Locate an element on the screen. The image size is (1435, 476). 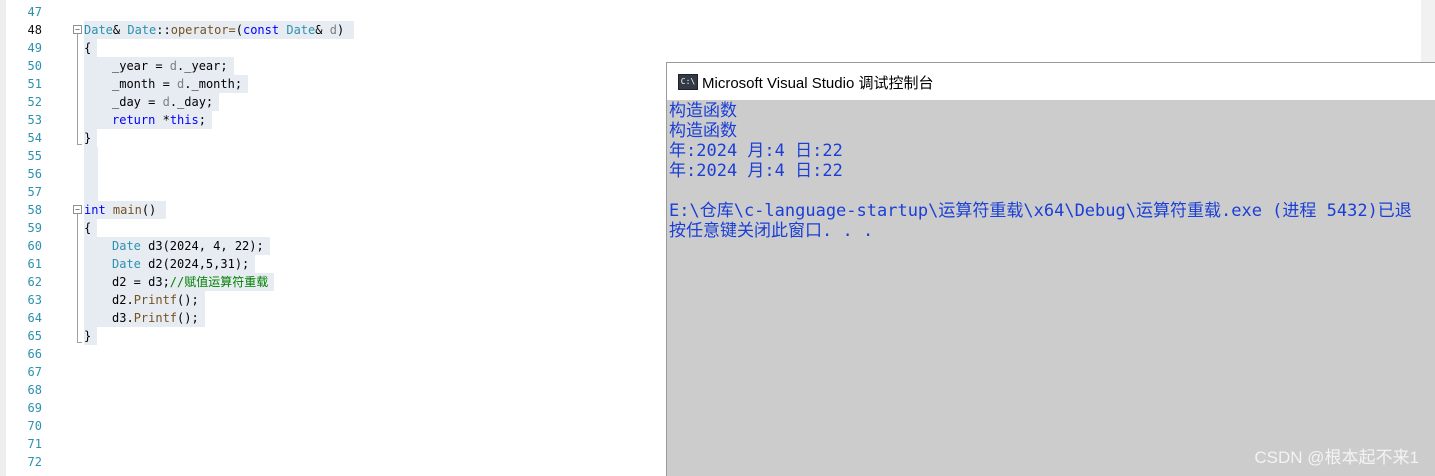
line-number: 54 is located at coordinates (34, 138).